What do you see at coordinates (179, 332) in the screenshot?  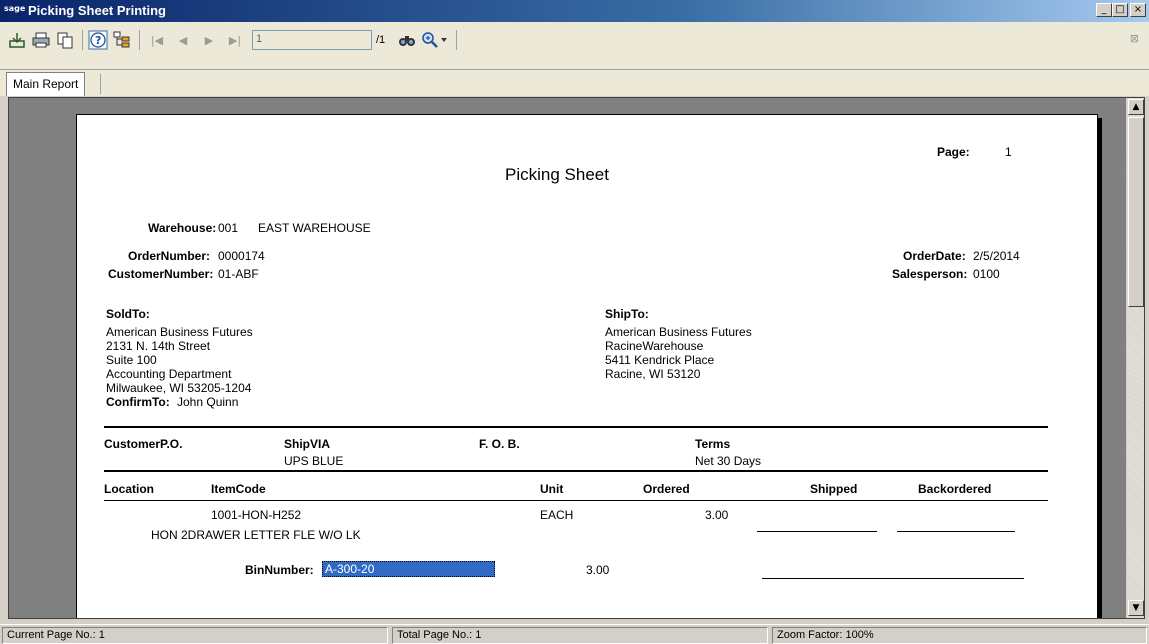 I see `sold-to-line: American Business Futures` at bounding box center [179, 332].